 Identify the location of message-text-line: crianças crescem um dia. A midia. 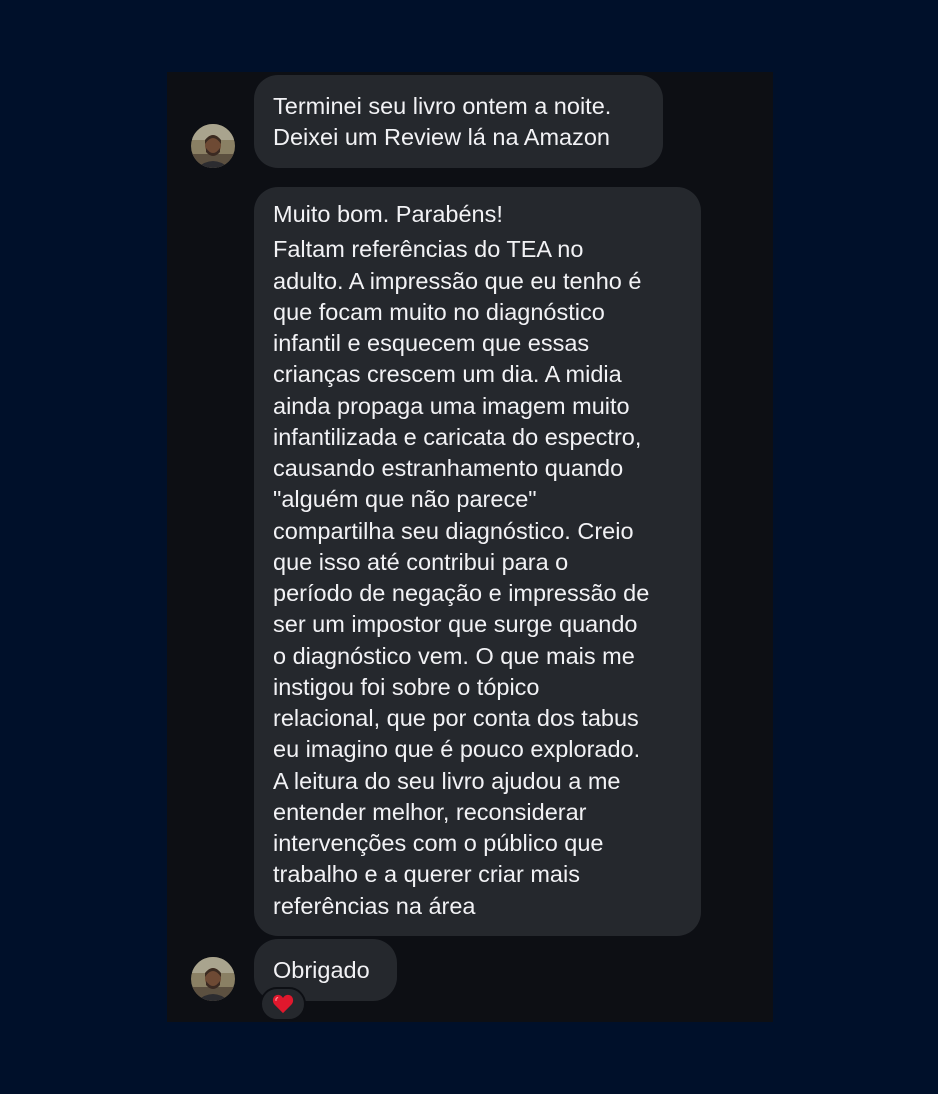
(447, 374).